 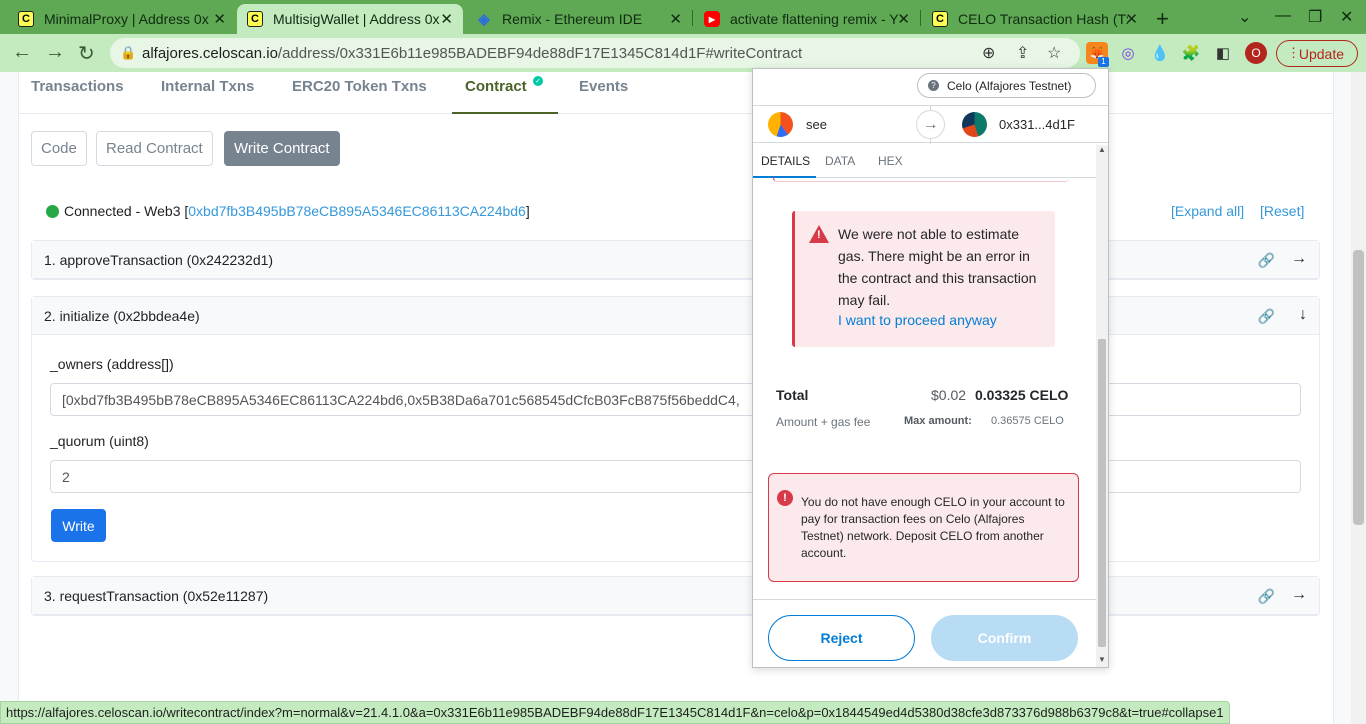 What do you see at coordinates (988, 53) in the screenshot?
I see `zoom-icon: ⊕` at bounding box center [988, 53].